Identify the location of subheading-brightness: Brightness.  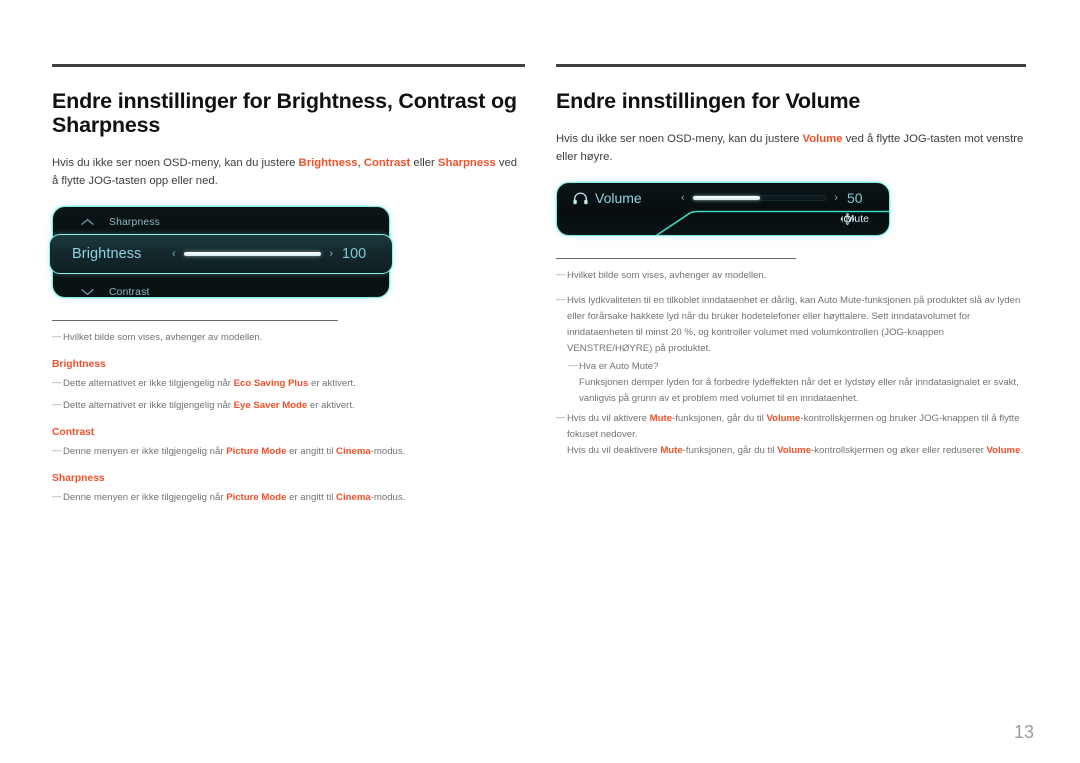
(79, 364).